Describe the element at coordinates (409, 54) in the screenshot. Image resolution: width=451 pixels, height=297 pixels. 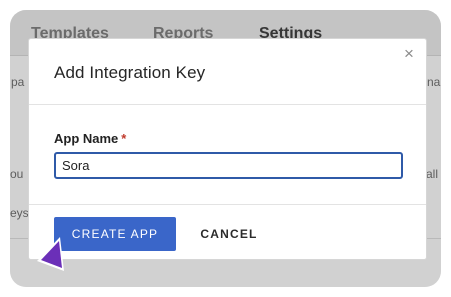
I see `close-icon: ×` at that location.